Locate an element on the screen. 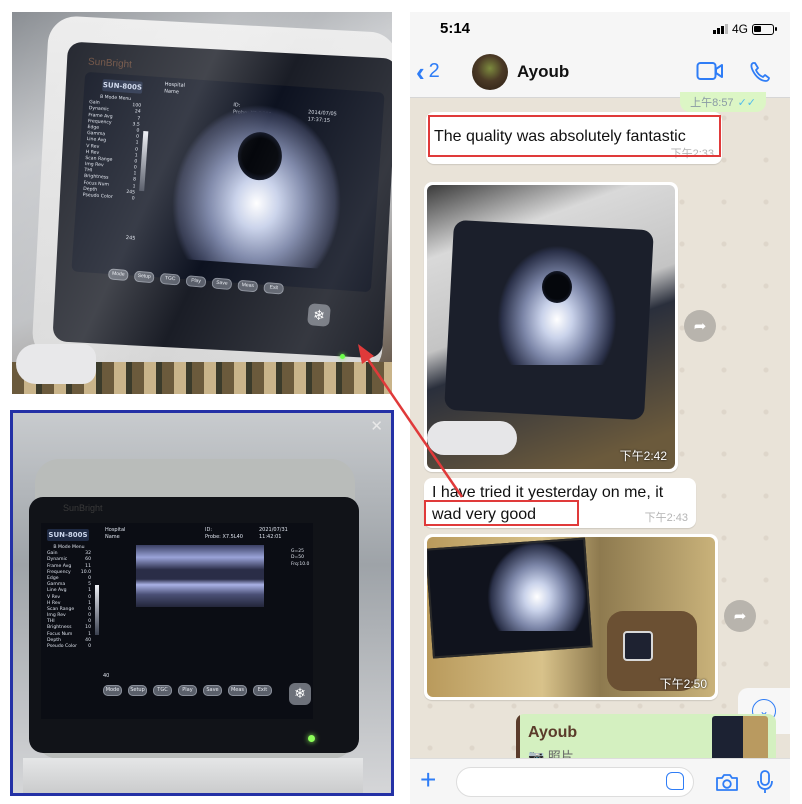 This screenshot has height=804, width=802. battery-icon is located at coordinates (764, 29).